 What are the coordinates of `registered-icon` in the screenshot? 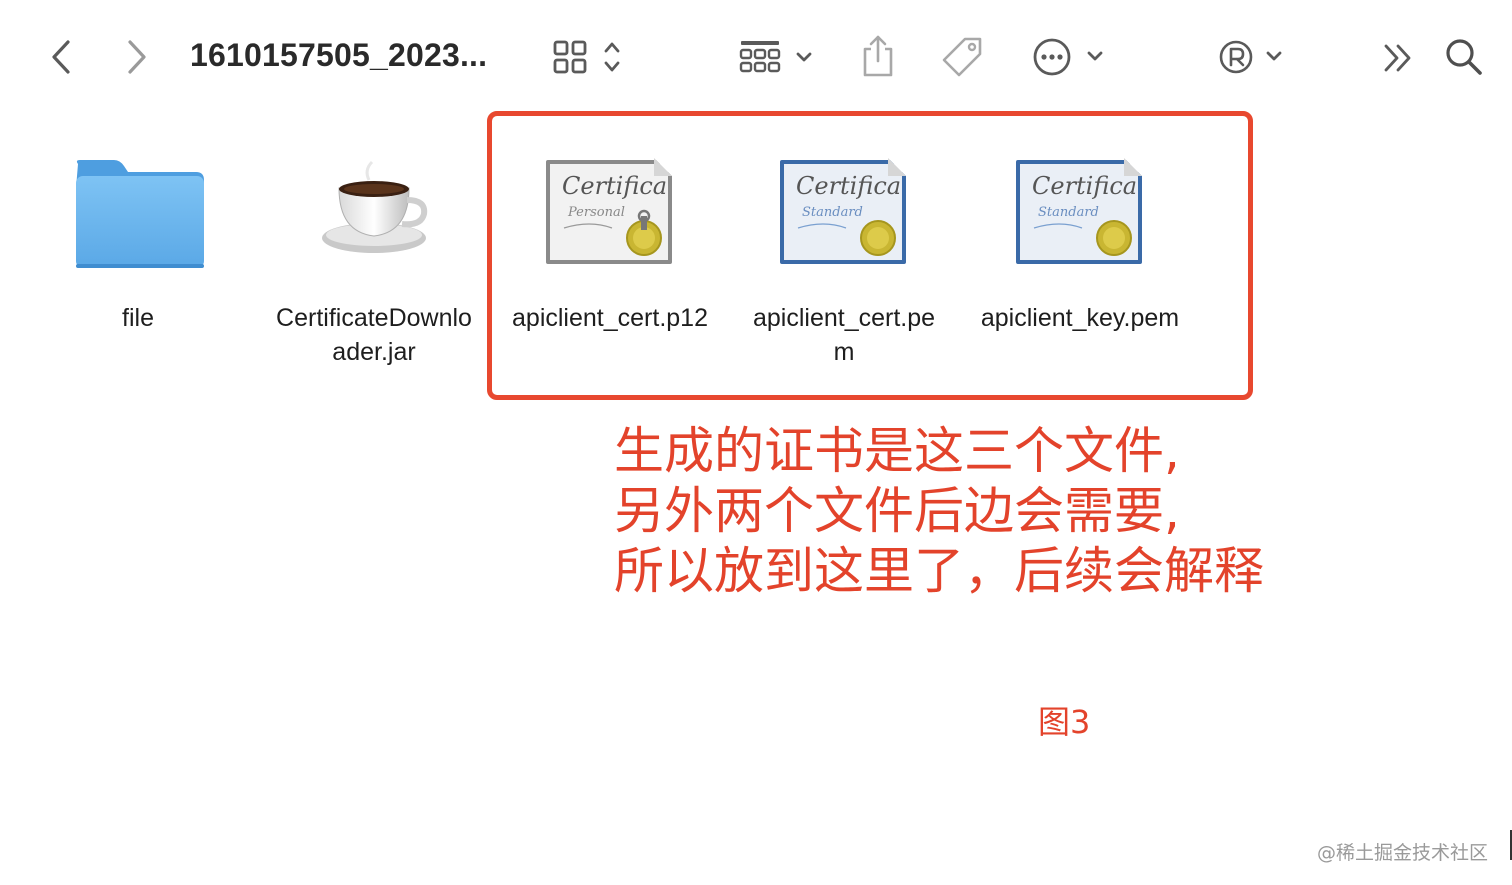 It's located at (1250, 57).